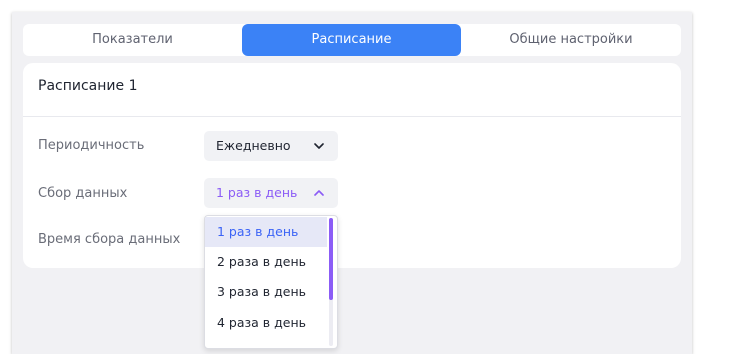 This screenshot has width=733, height=354. Describe the element at coordinates (352, 116) in the screenshot. I see `card-divider` at that location.